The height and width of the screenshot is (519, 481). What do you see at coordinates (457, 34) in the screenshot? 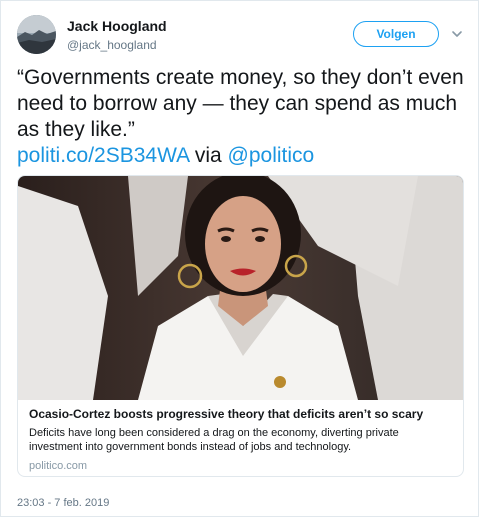
I see `chevron-down-icon` at bounding box center [457, 34].